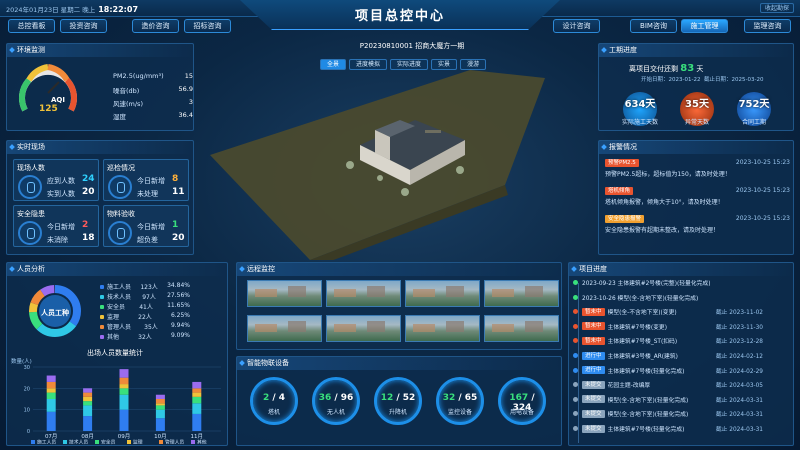 Image resolution: width=800 pixels, height=450 pixels. What do you see at coordinates (776, 8) in the screenshot?
I see `login-button: 收起勘探` at bounding box center [776, 8].